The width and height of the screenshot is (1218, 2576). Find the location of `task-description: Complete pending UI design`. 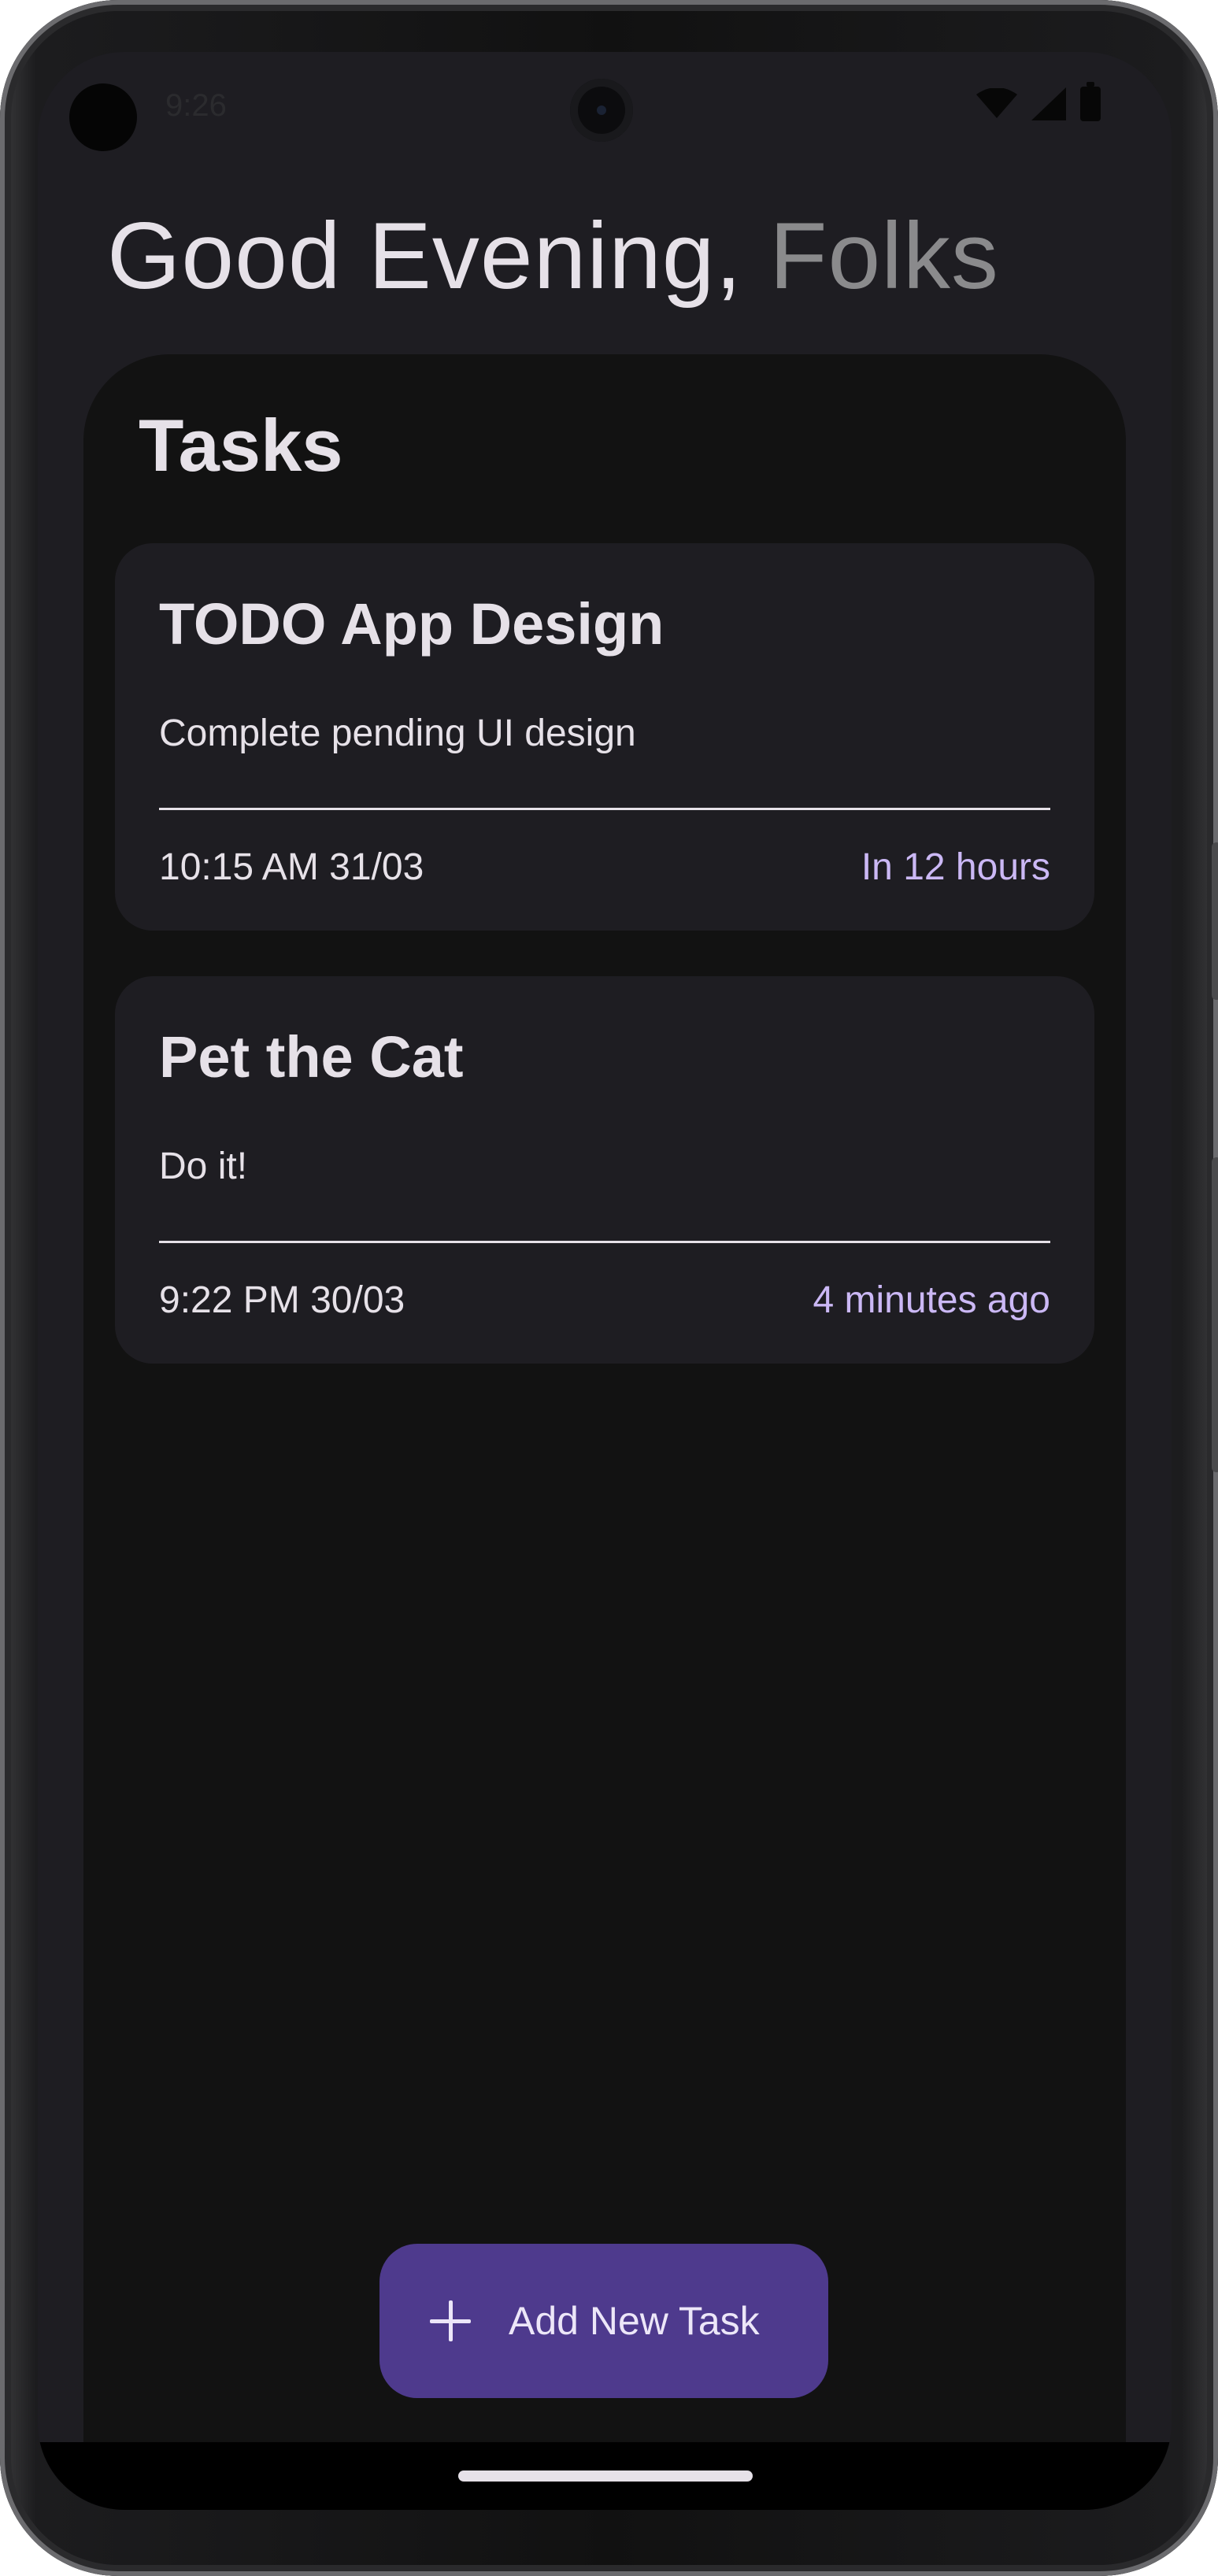

task-description: Complete pending UI design is located at coordinates (397, 733).